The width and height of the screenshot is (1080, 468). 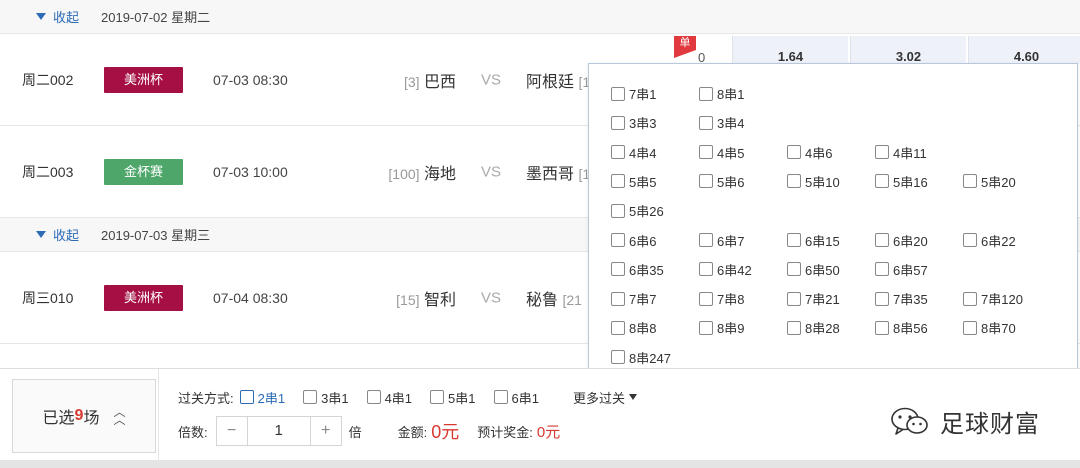 What do you see at coordinates (326, 397) in the screenshot?
I see `pass-option-3x1: 3串1` at bounding box center [326, 397].